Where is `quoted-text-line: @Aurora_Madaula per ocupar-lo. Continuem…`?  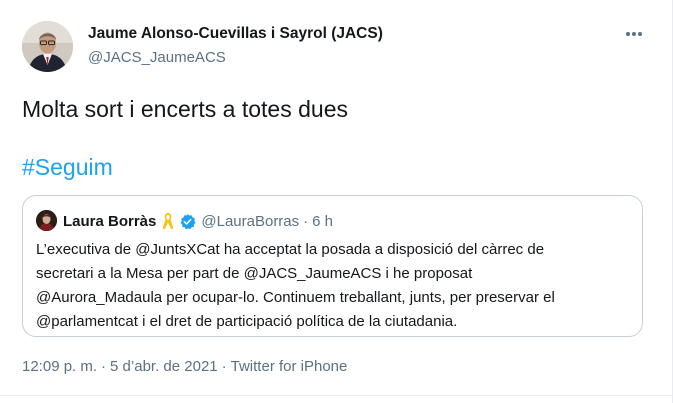
quoted-text-line: @Aurora_Madaula per ocupar-lo. Continuem… is located at coordinates (295, 297).